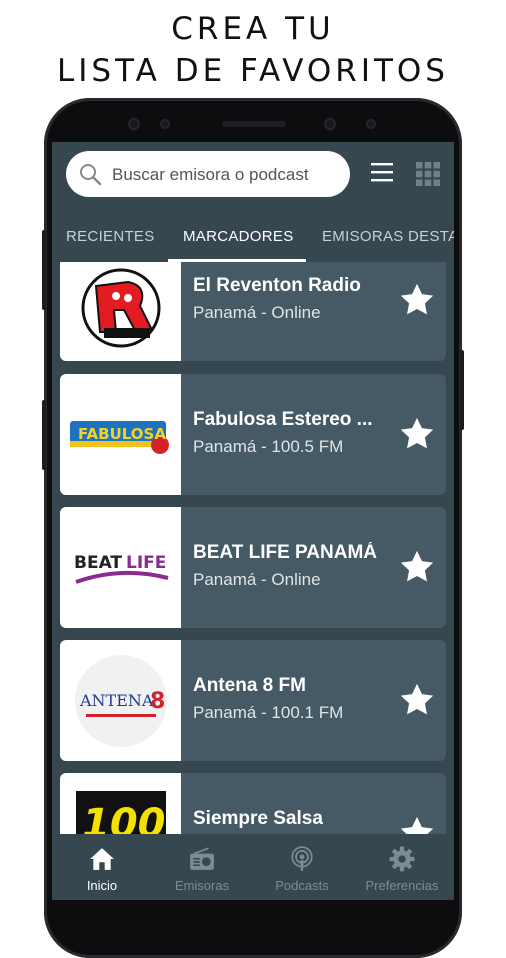  I want to click on beatlife-logo-text-2: LIFE, so click(146, 563).